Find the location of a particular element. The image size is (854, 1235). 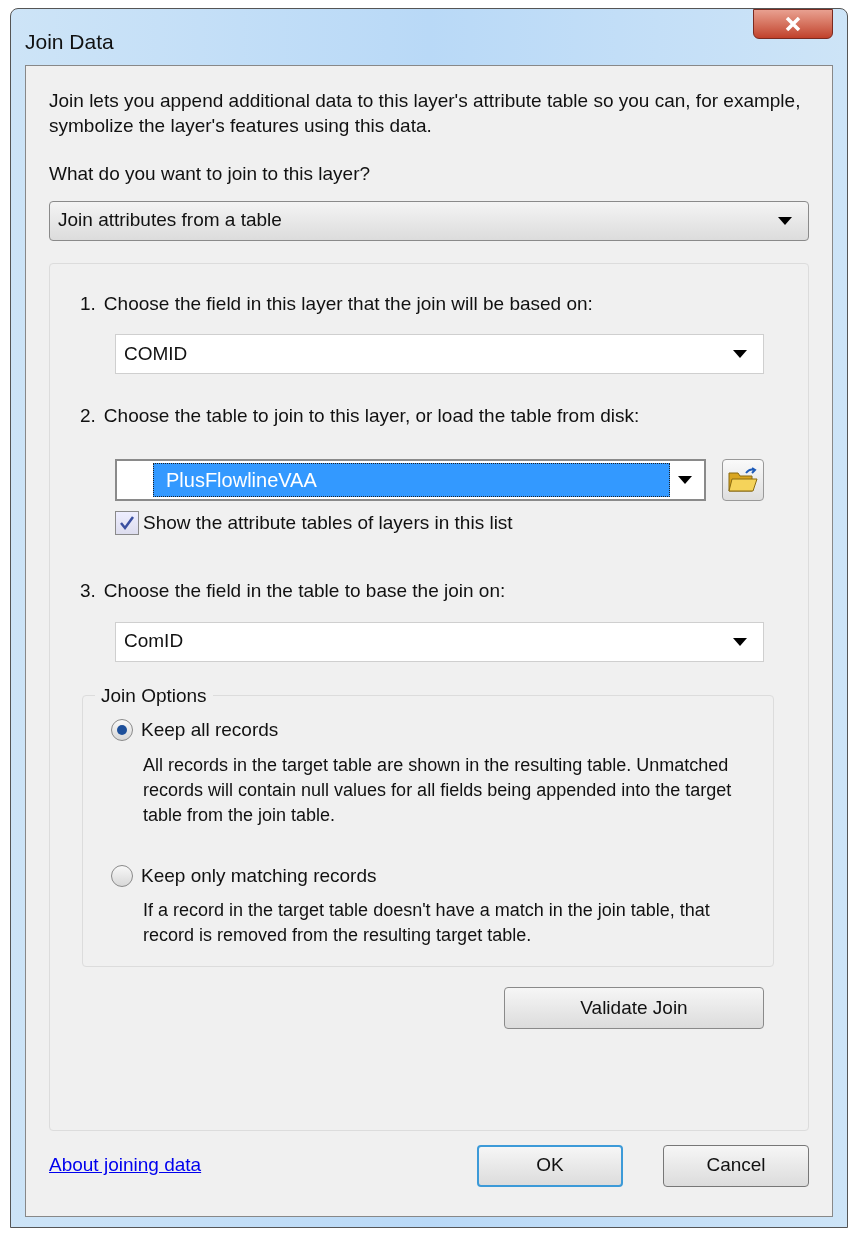

join-type-dropdown: Join attributes from a table is located at coordinates (429, 220).